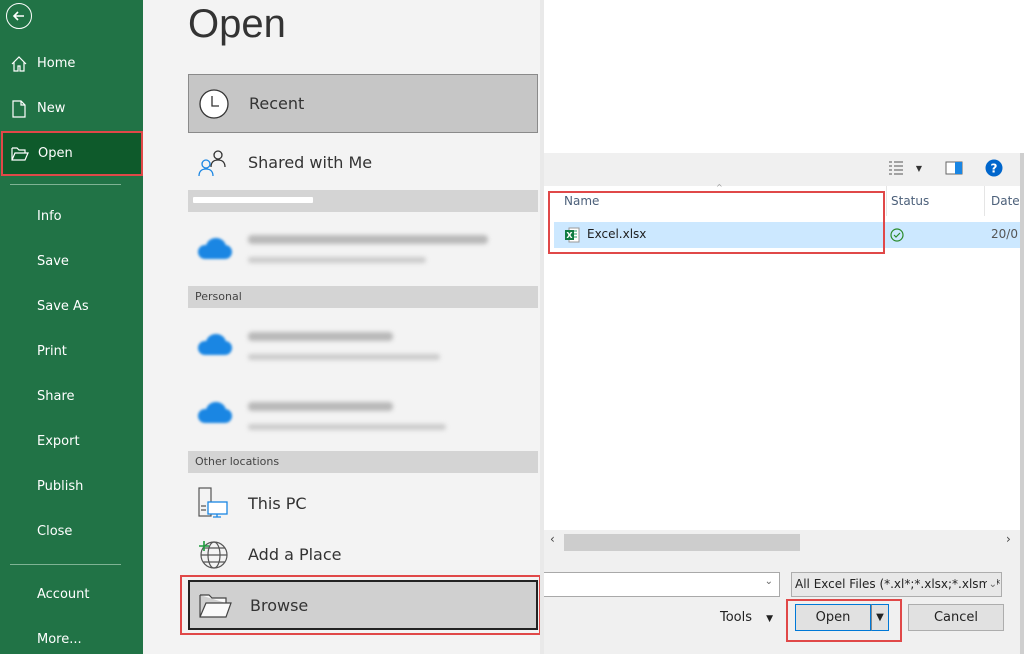 Image resolution: width=1024 pixels, height=654 pixels. Describe the element at coordinates (1004, 234) in the screenshot. I see `file-date: 20/0` at that location.